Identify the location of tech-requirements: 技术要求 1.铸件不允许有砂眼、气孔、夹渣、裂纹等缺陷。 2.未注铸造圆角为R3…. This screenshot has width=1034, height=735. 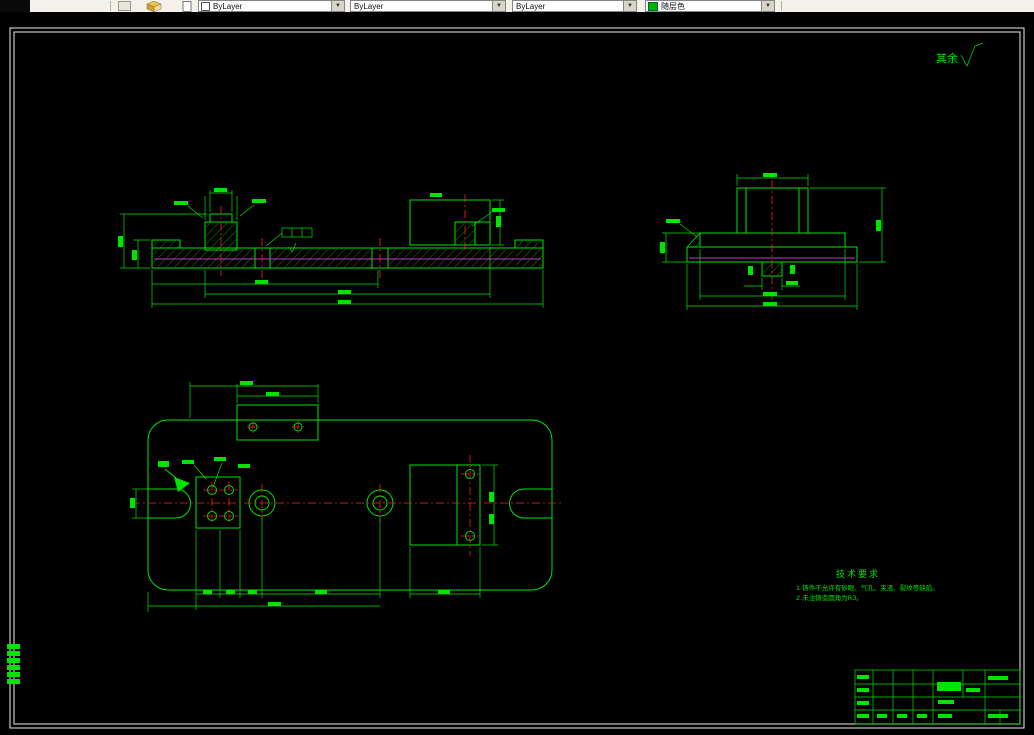
(867, 585).